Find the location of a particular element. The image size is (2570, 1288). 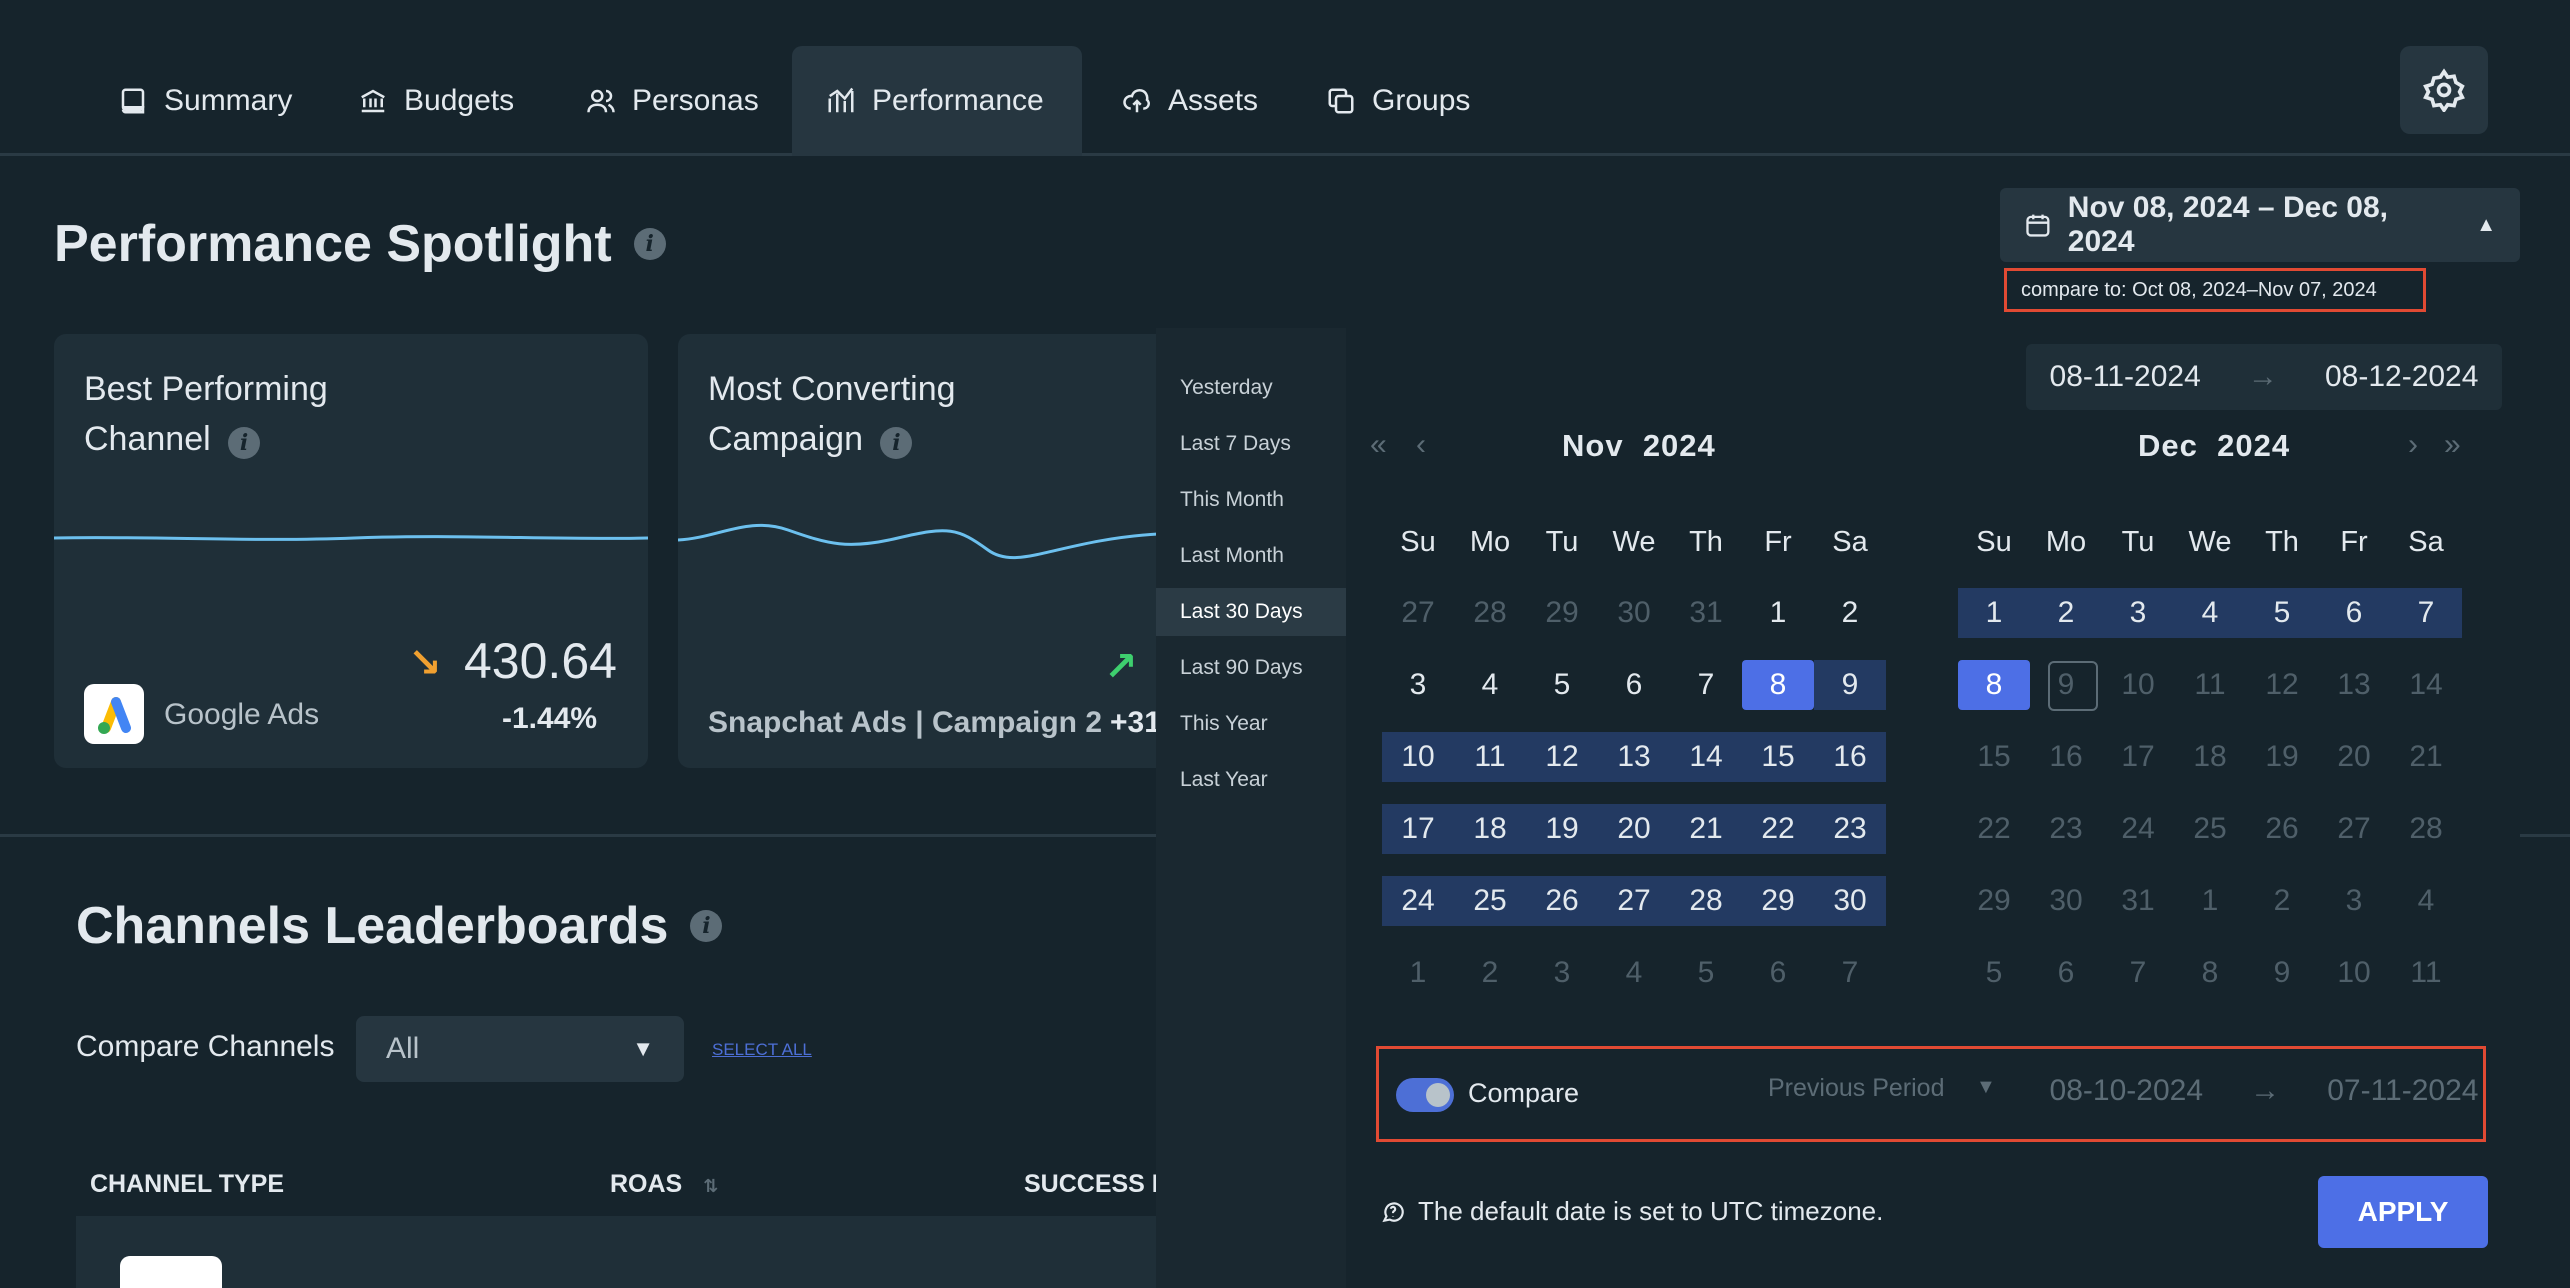

calendar-day: 24 is located at coordinates (1418, 901).